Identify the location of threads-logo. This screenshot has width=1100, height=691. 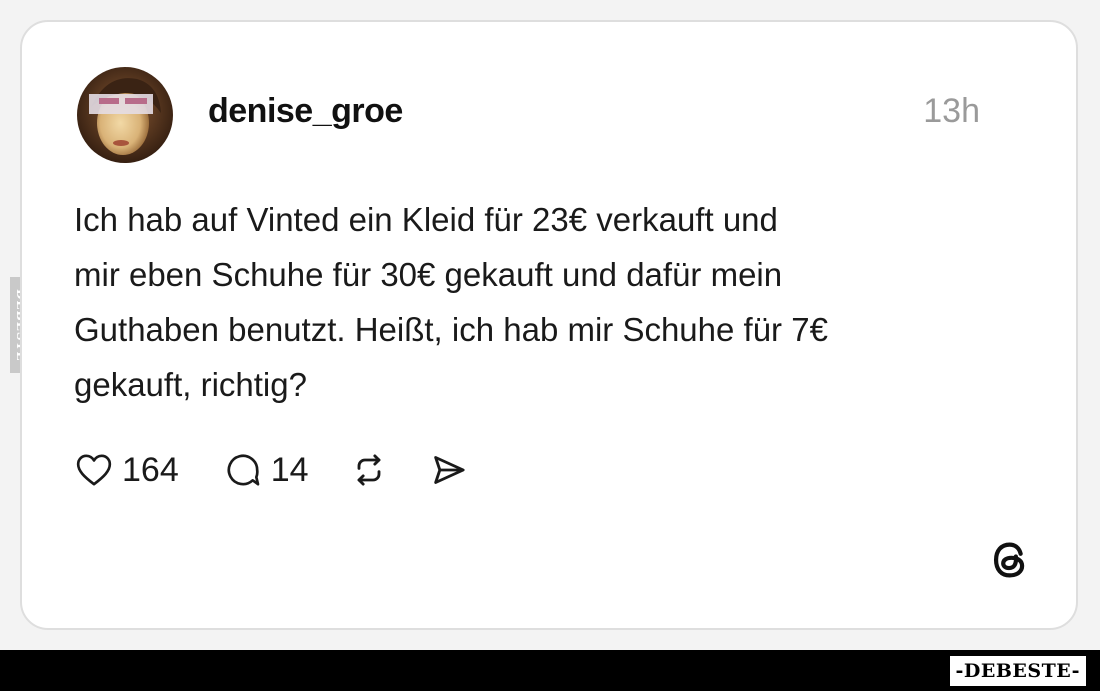
(1009, 560).